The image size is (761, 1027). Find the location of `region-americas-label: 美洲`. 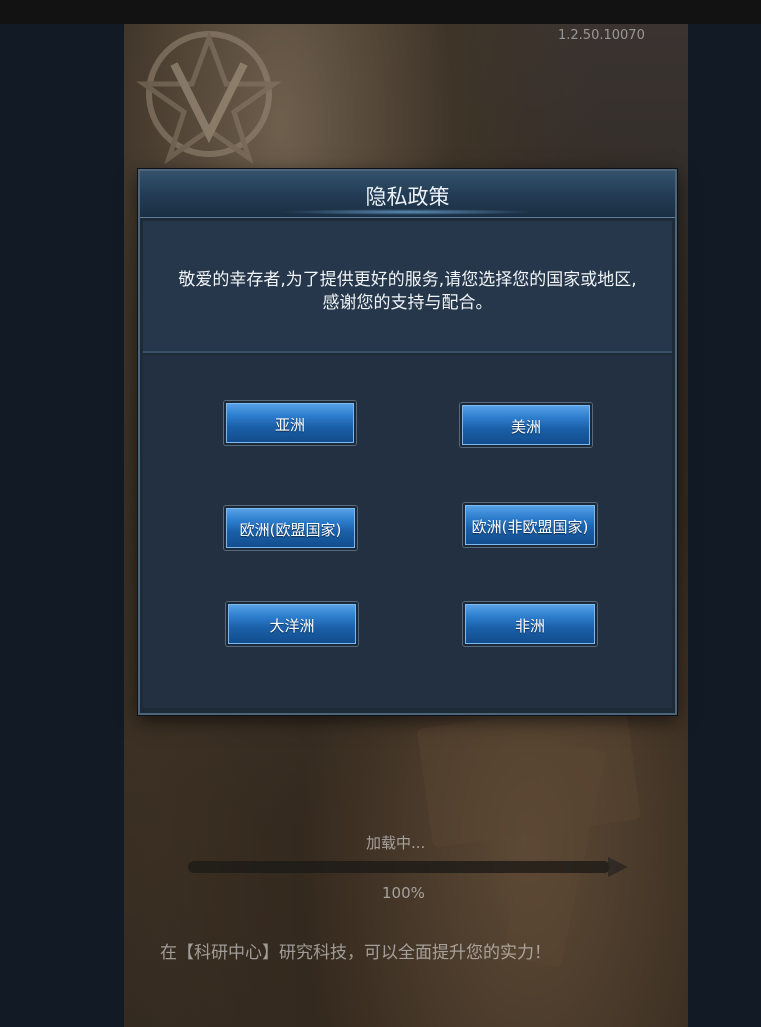

region-americas-label: 美洲 is located at coordinates (525, 427).